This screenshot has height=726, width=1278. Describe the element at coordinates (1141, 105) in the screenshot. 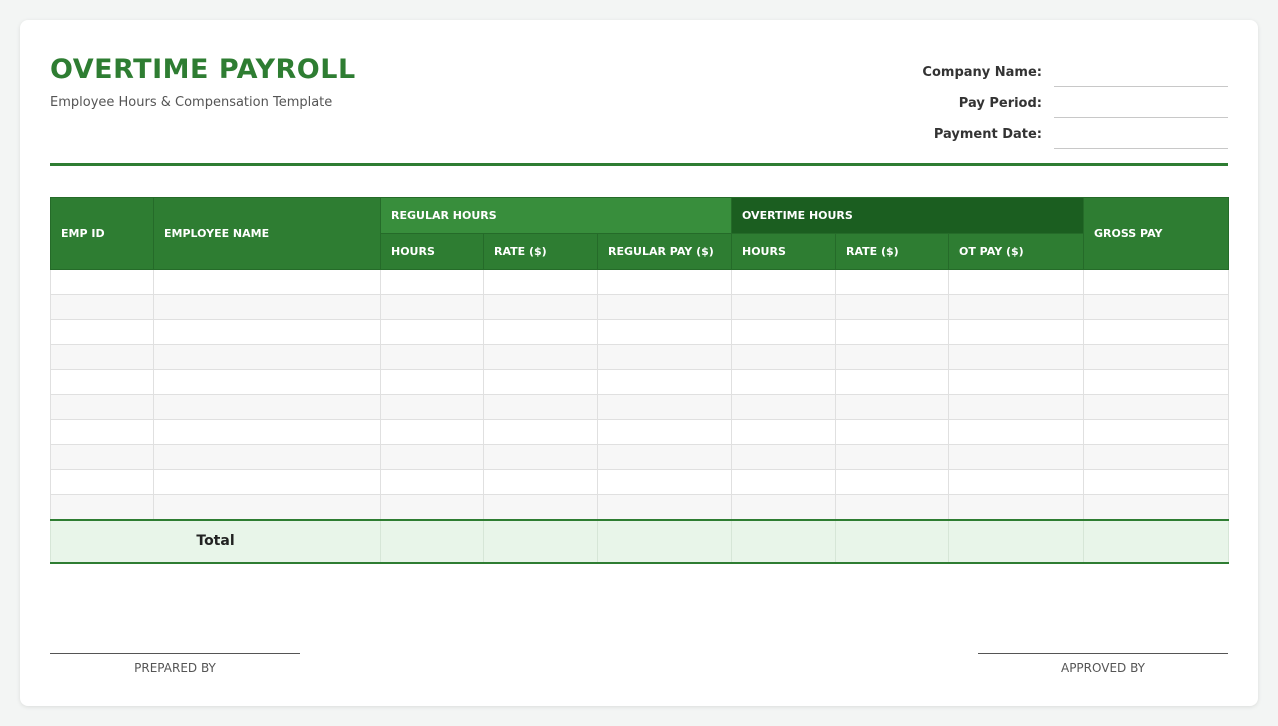

I see `pay-period-field` at that location.